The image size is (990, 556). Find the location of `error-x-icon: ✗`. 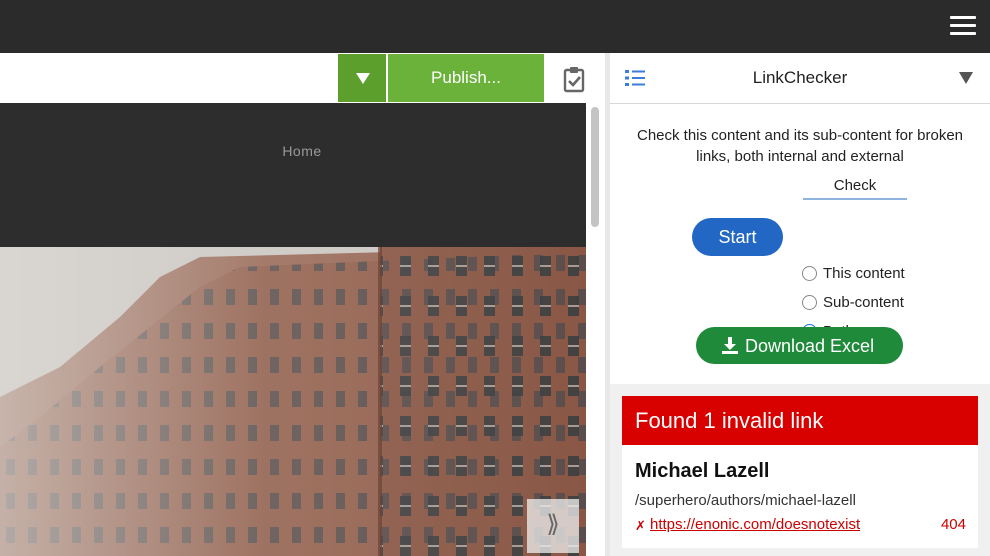

error-x-icon: ✗ is located at coordinates (640, 525).